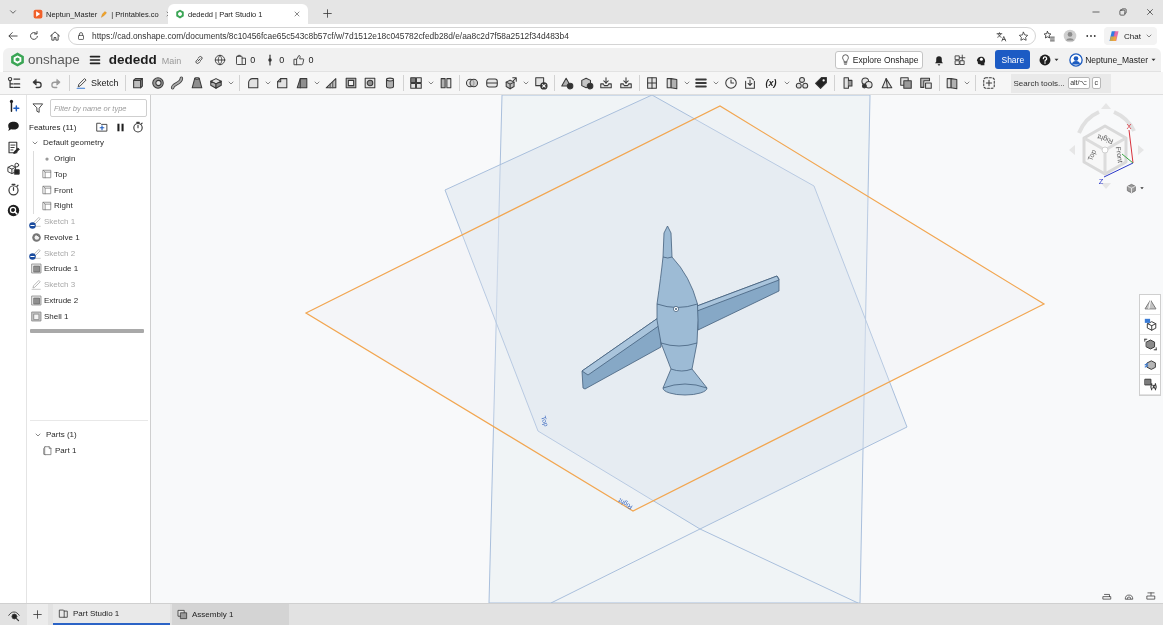 The width and height of the screenshot is (1163, 625). I want to click on filter-icon, so click(38, 108).